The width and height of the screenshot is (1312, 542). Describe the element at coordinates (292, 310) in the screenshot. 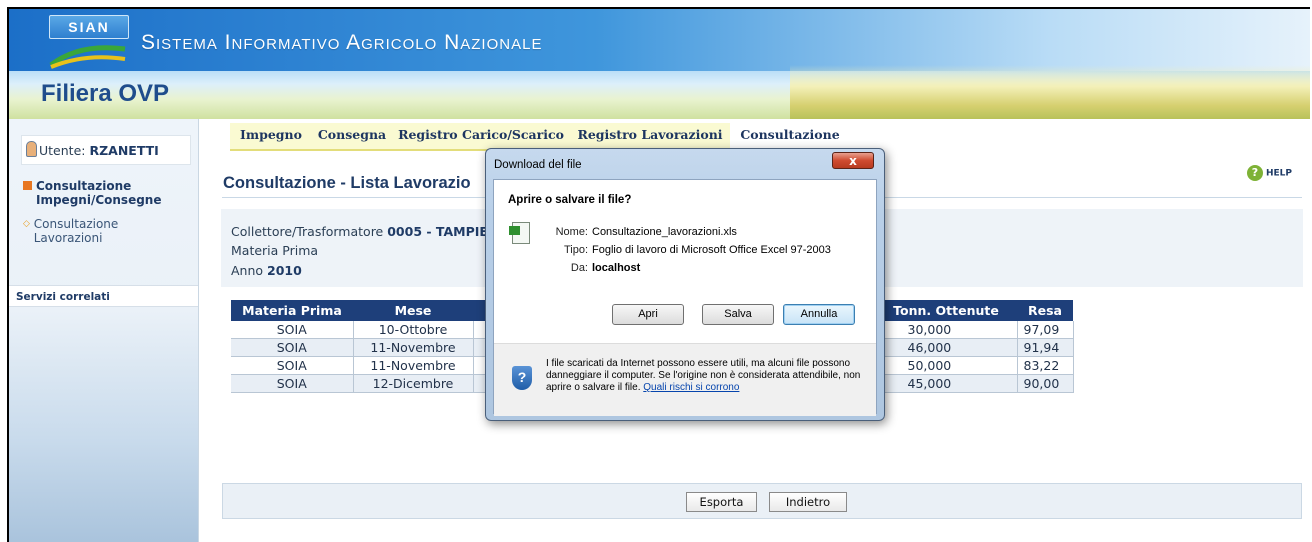

I see `col-materia-prima: Materia Prima` at that location.